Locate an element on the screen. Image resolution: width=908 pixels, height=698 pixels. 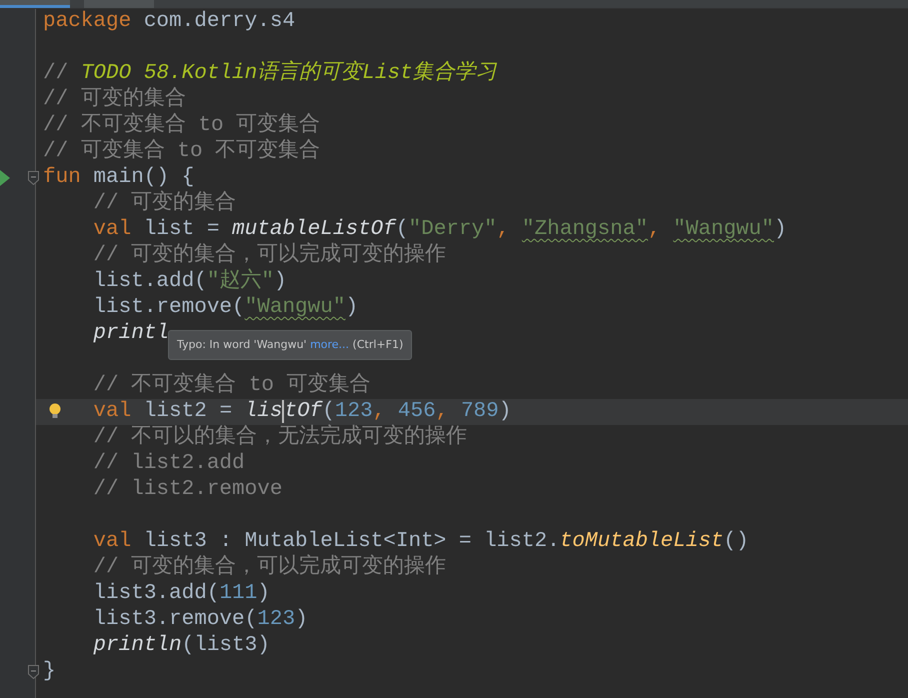
code-line: list.add("赵六") is located at coordinates (189, 281).